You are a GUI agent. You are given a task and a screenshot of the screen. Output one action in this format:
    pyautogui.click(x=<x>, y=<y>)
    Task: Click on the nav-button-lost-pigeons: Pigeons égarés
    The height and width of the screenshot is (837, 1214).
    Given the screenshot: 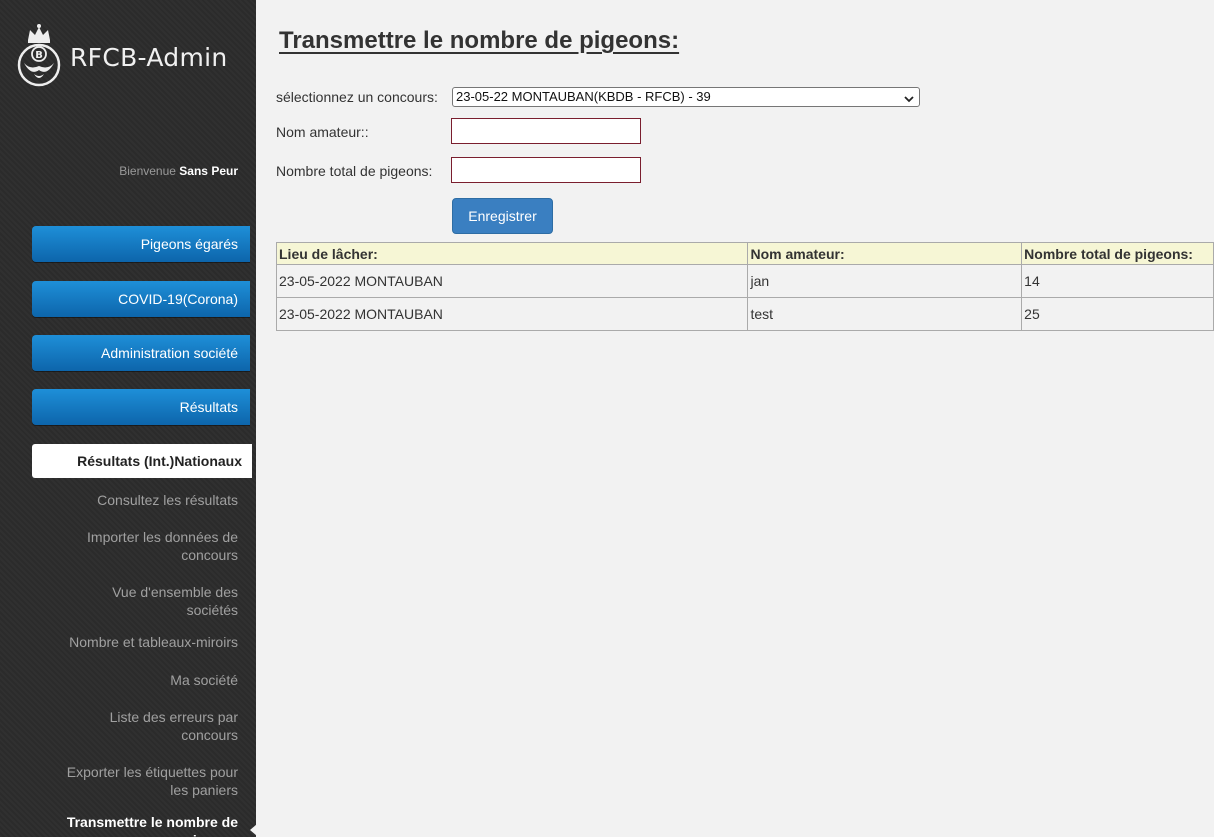 What is the action you would take?
    pyautogui.click(x=141, y=244)
    